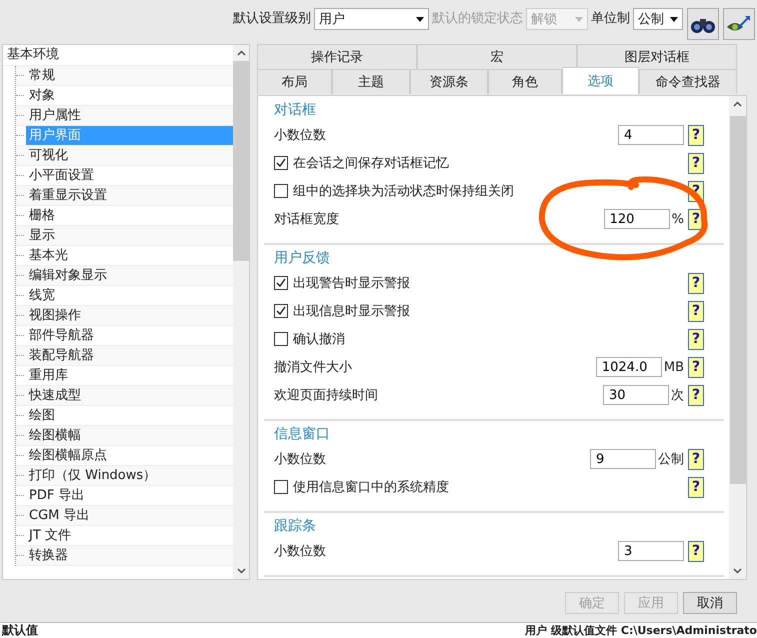  Describe the element at coordinates (306, 219) in the screenshot. I see `field-label: 对话框宽度` at that location.